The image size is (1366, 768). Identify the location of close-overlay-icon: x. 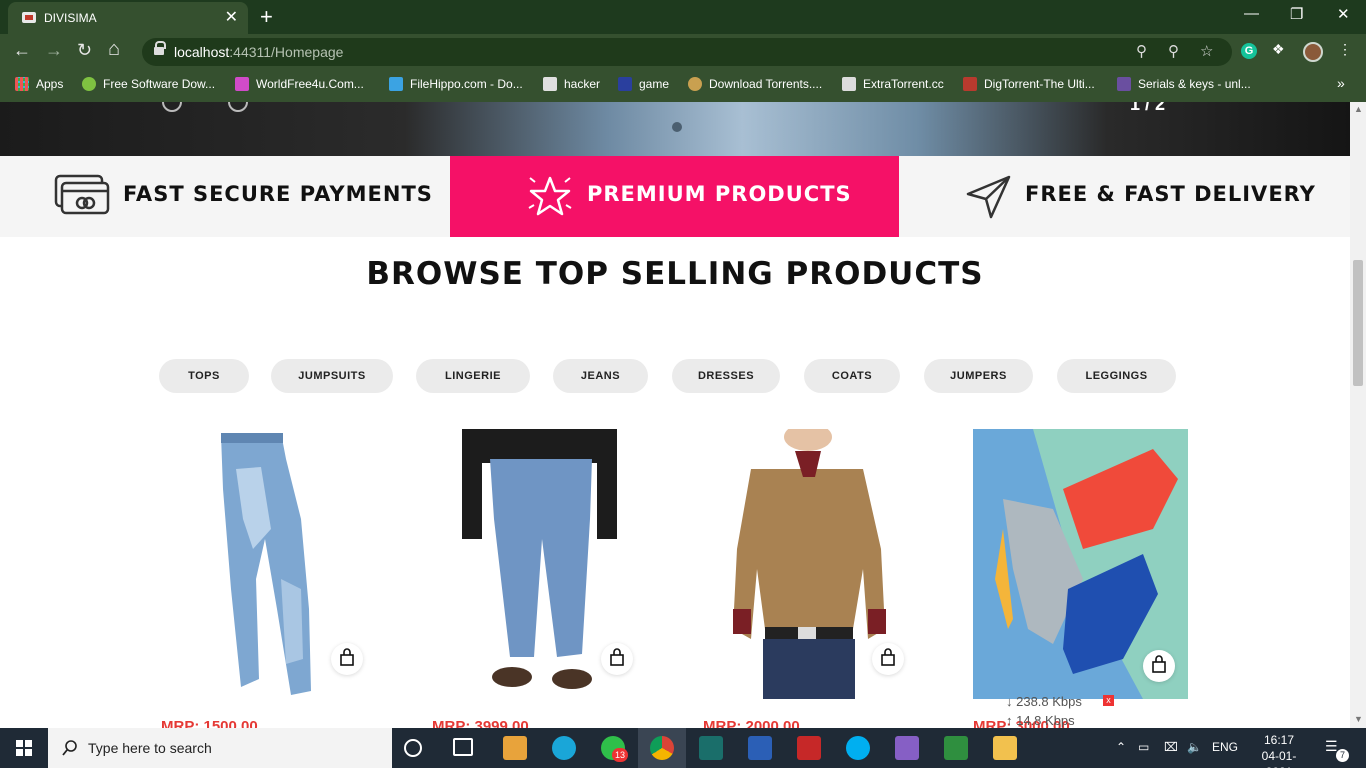
(1108, 700).